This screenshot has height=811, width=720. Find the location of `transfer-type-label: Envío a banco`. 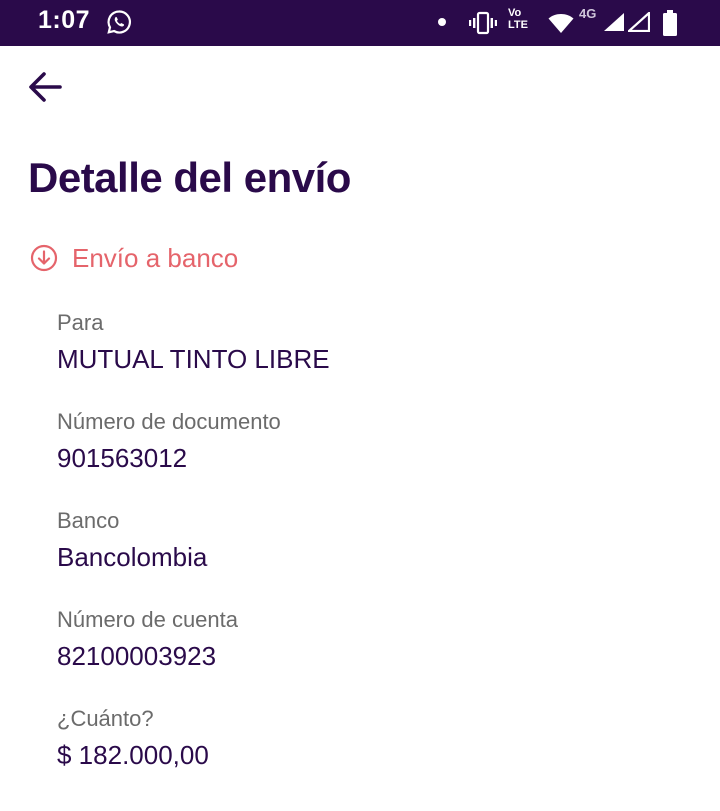

transfer-type-label: Envío a banco is located at coordinates (155, 257).